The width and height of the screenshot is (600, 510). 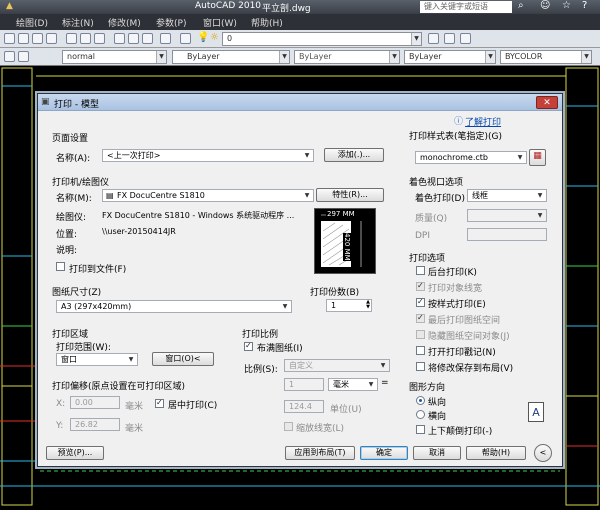 What do you see at coordinates (220, 22) in the screenshot?
I see `menu-window: 窗口(W)` at bounding box center [220, 22].